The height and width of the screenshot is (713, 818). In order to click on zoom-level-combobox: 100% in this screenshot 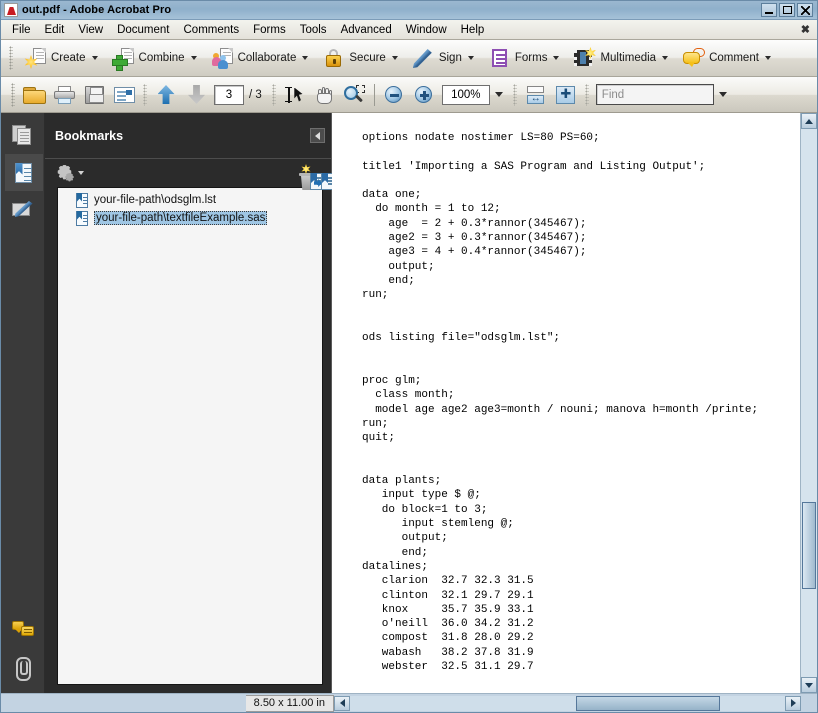, I will do `click(465, 94)`.